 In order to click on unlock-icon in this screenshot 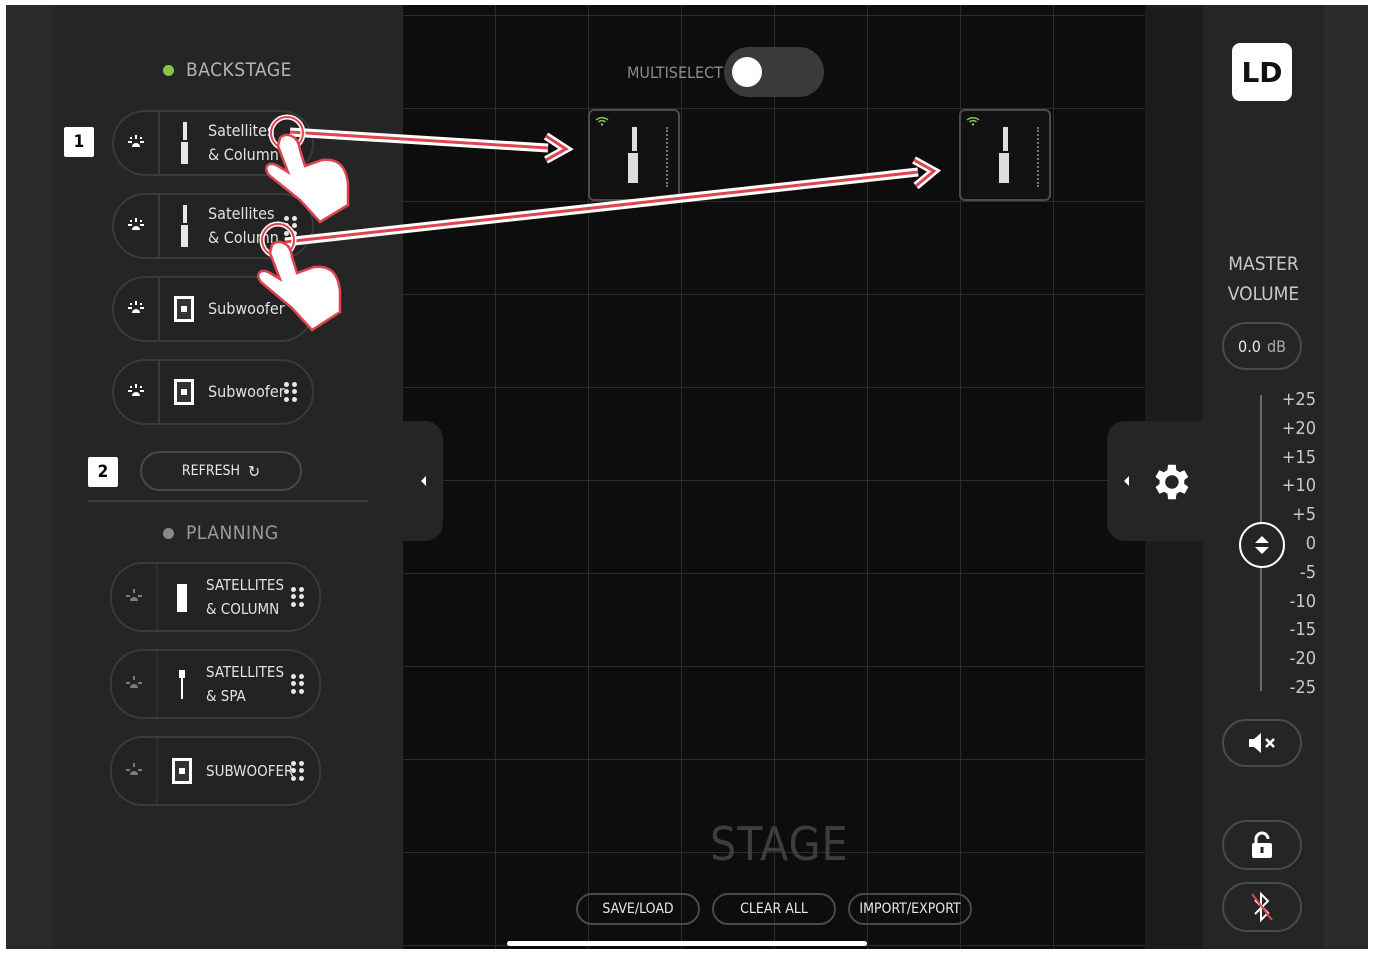, I will do `click(1262, 844)`.